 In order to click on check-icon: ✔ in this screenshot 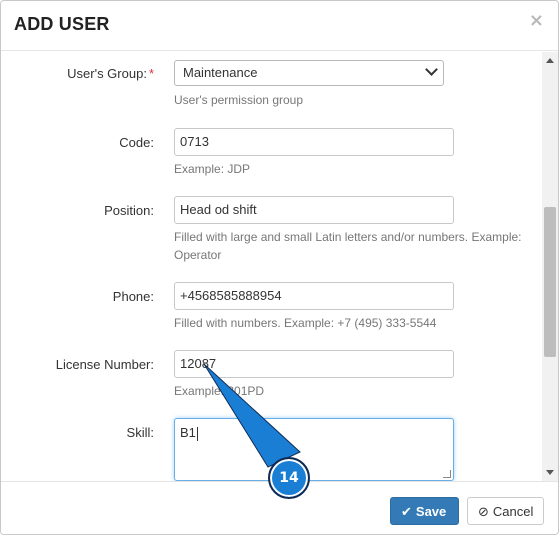, I will do `click(406, 512)`.